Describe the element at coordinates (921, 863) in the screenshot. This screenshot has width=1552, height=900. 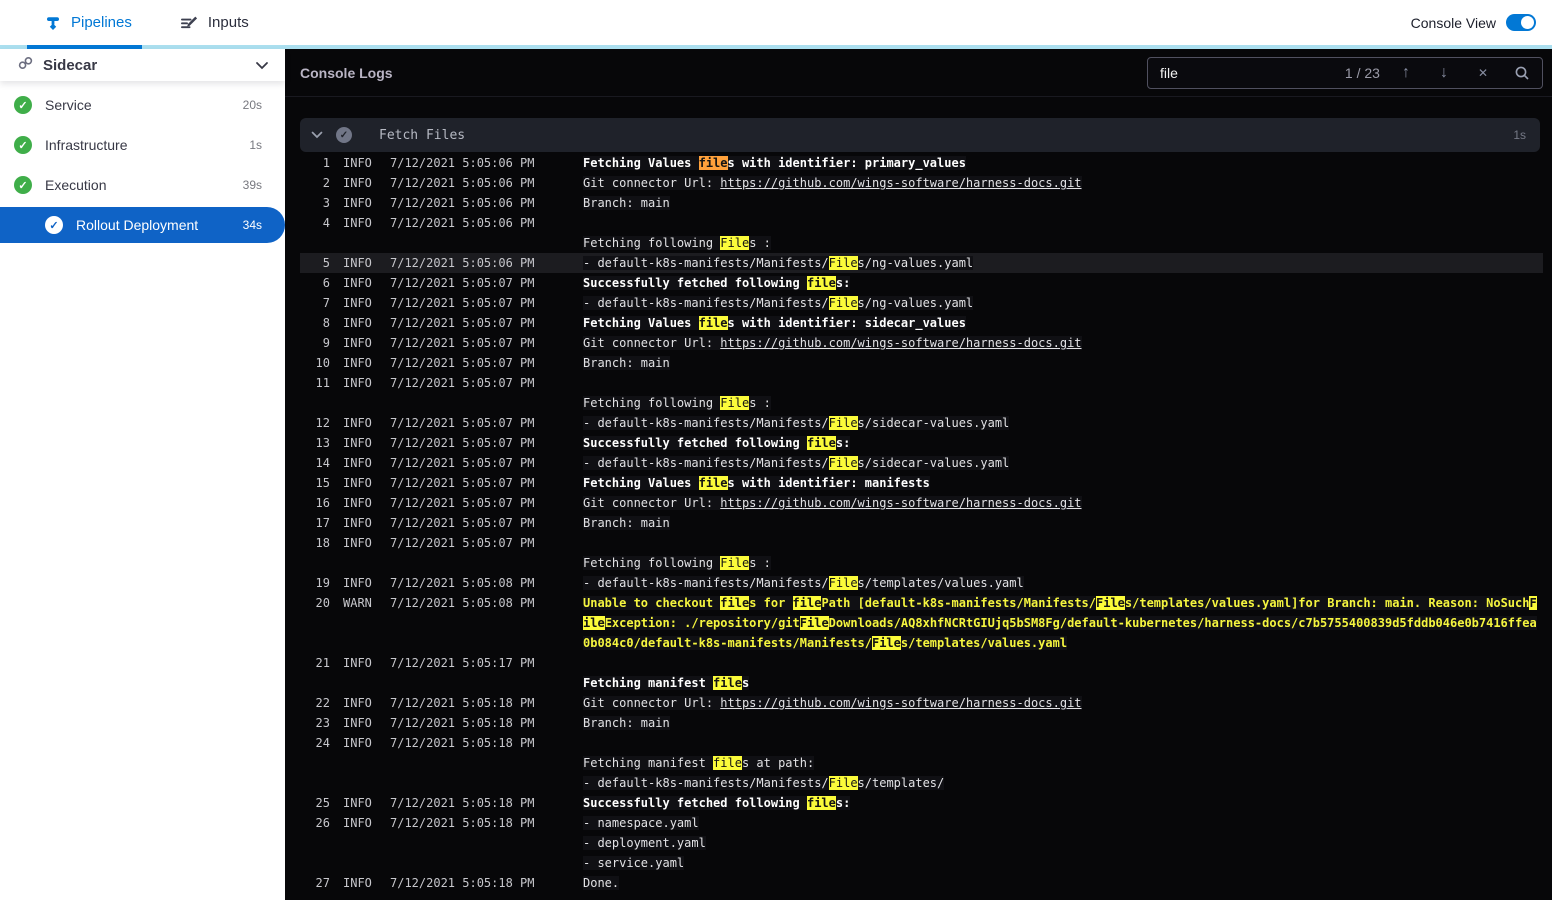
I see `log-row: - service.yaml` at that location.